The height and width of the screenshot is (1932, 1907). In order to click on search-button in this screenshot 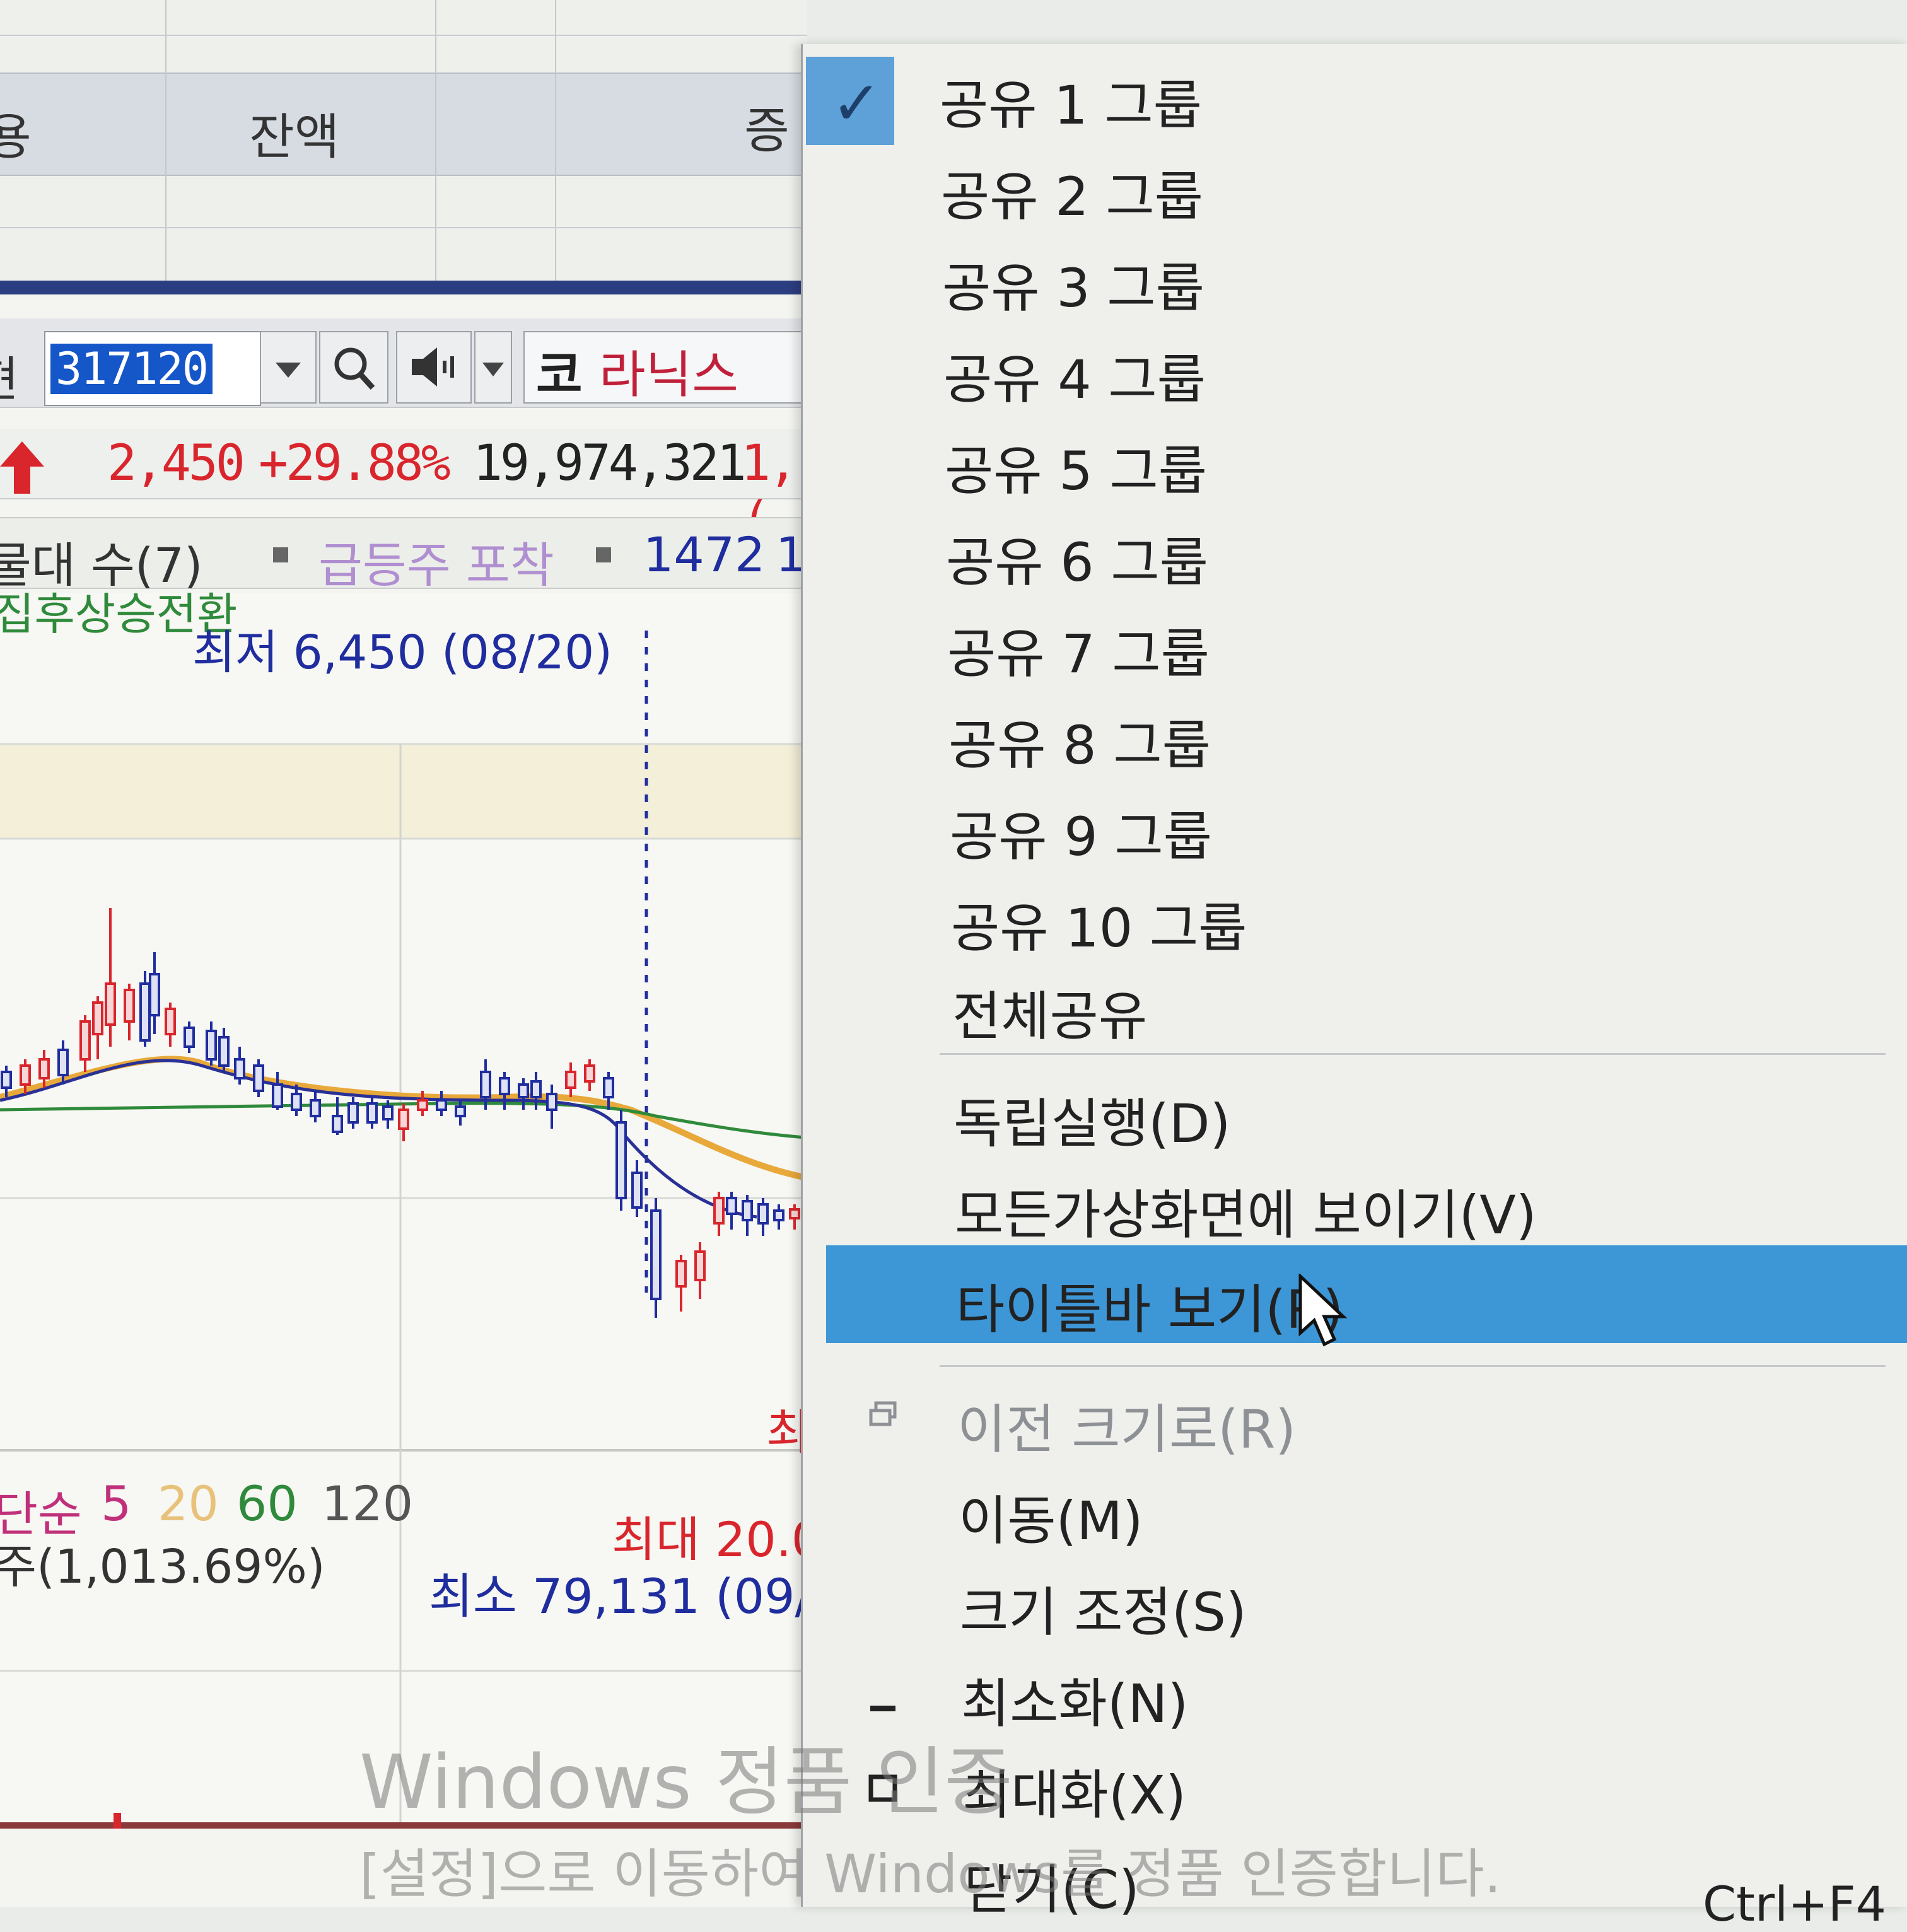, I will do `click(353, 367)`.